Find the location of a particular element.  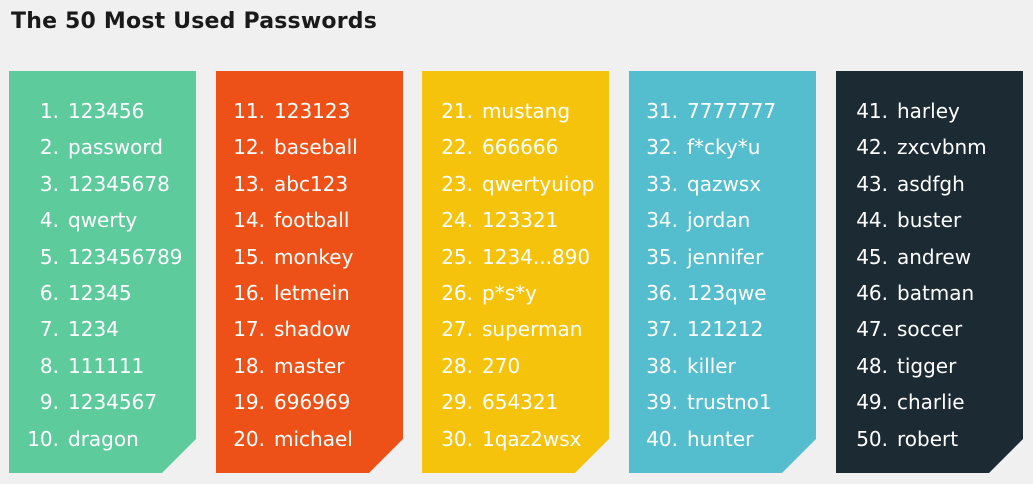

rank-number: 11. is located at coordinates (249, 111).